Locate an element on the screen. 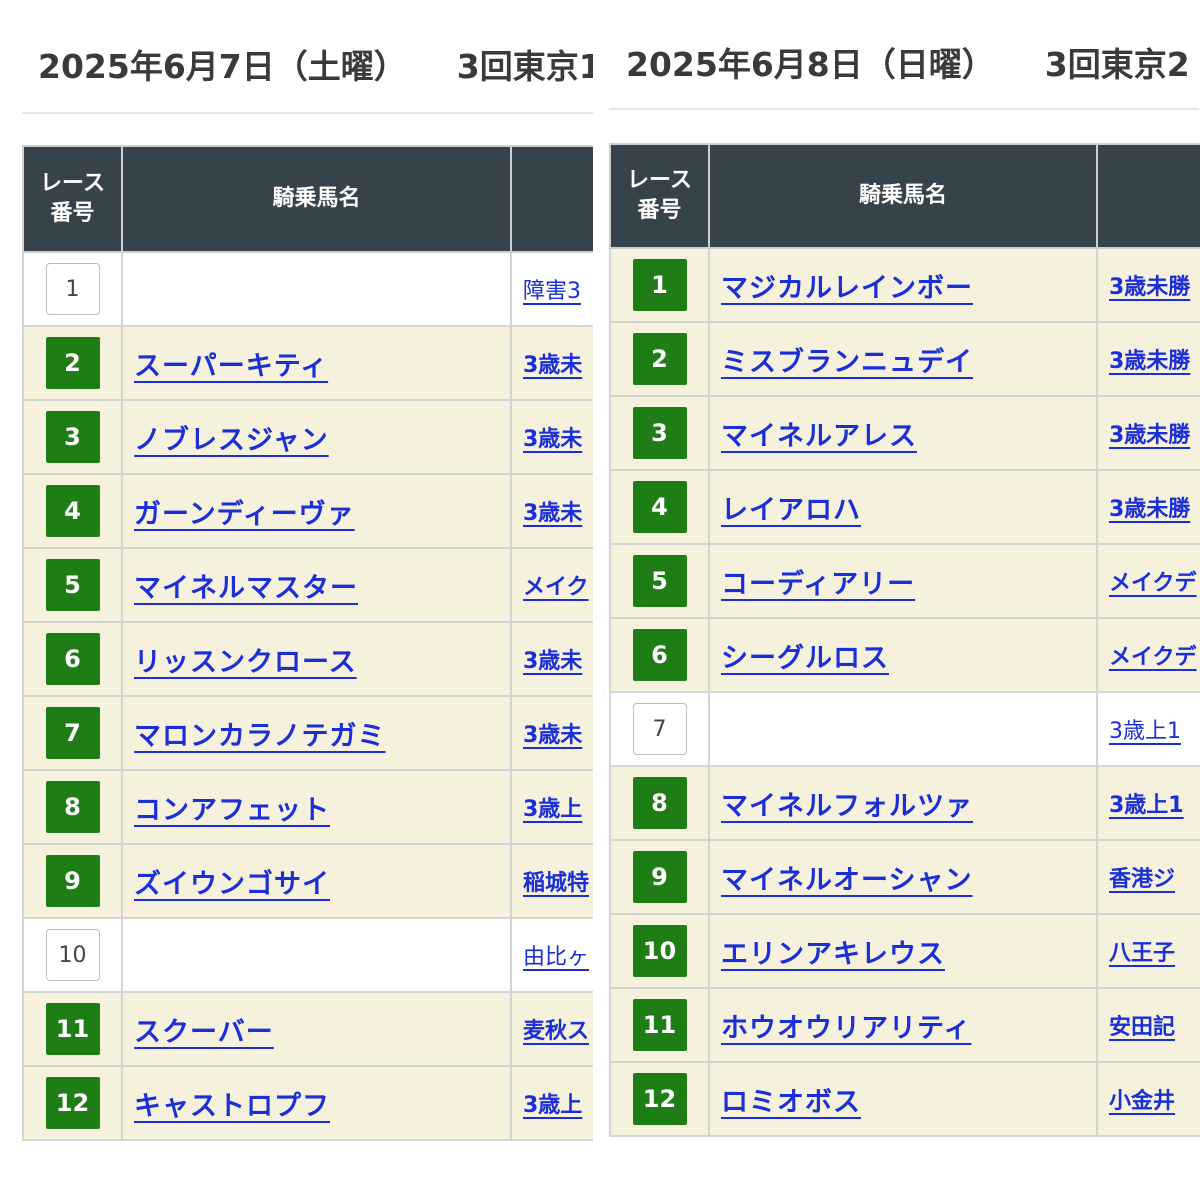 This screenshot has height=1200, width=1200. horse-name-link: コーディアリー is located at coordinates (818, 581).